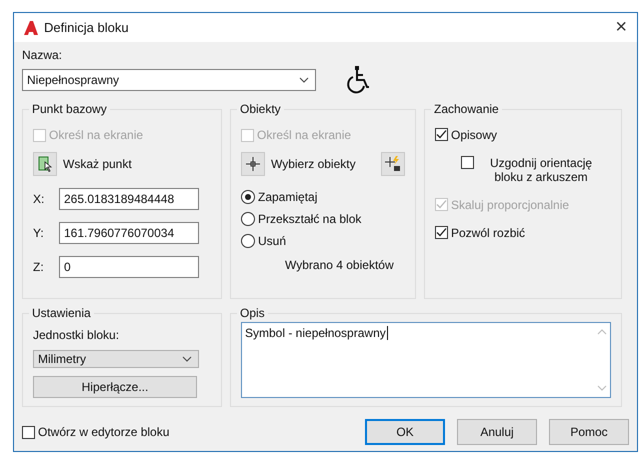 This screenshot has height=458, width=644. What do you see at coordinates (129, 199) in the screenshot?
I see `coordinate-field: 265.0183189484448` at bounding box center [129, 199].